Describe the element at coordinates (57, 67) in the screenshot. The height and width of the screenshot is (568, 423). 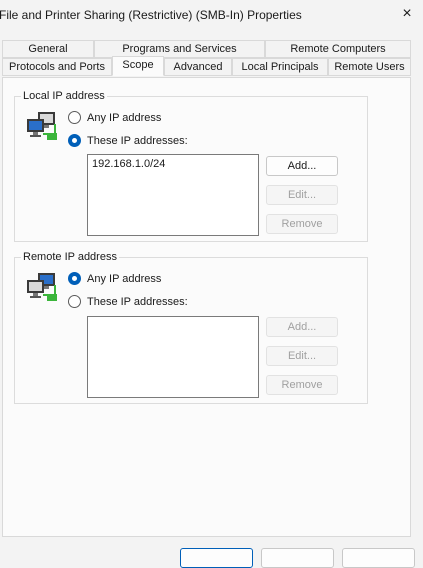
I see `tab-protocols-and-ports: Protocols and Ports` at that location.